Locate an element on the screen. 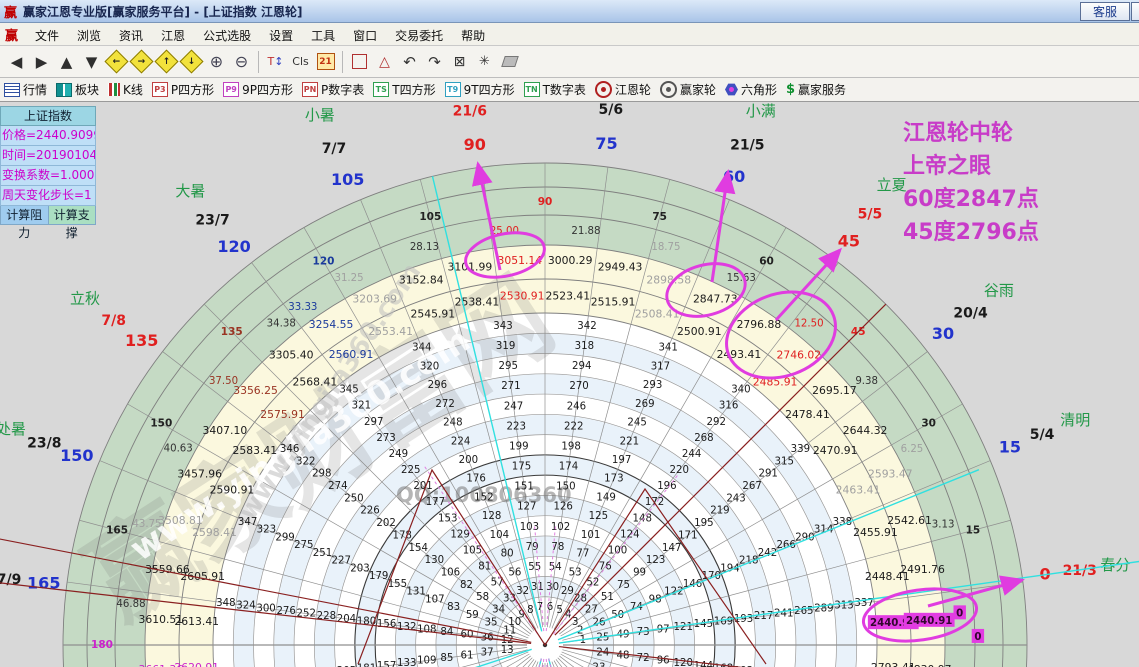 This screenshot has width=1139, height=667. svg-text: 248 is located at coordinates (452, 423).